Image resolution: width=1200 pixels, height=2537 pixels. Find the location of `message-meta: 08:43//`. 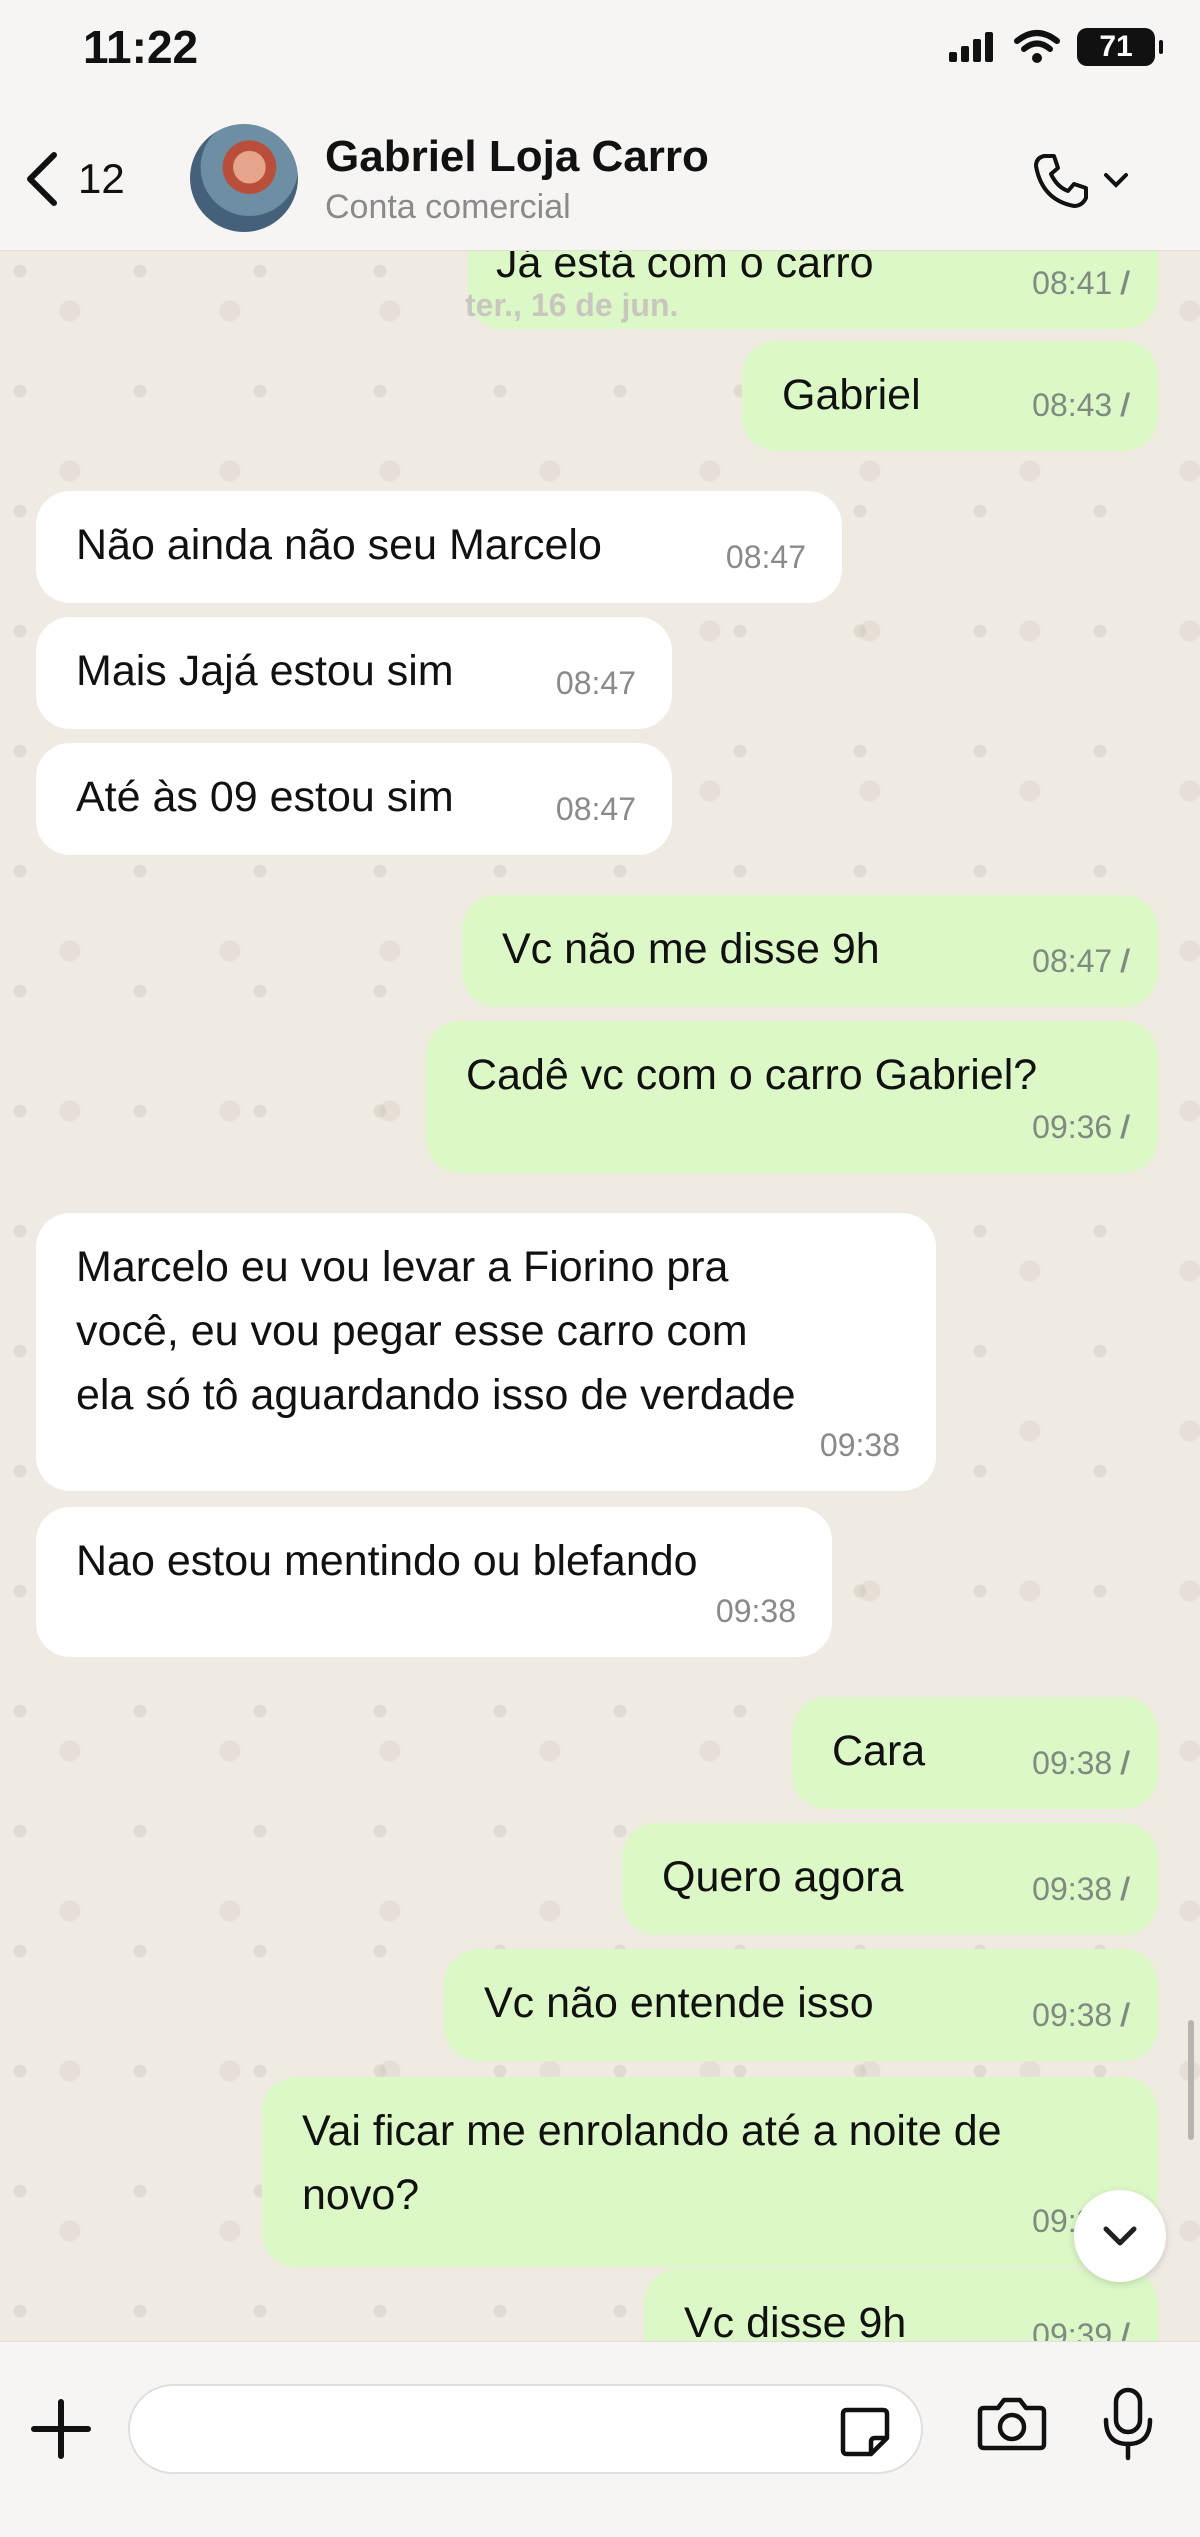

message-meta: 08:43// is located at coordinates (1080, 405).